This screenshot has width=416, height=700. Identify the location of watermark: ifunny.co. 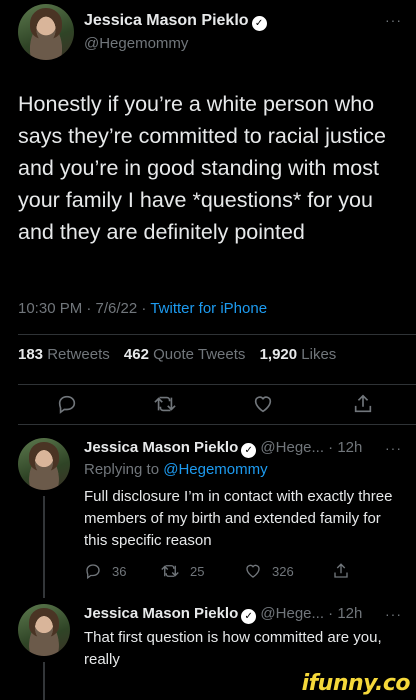
(356, 683).